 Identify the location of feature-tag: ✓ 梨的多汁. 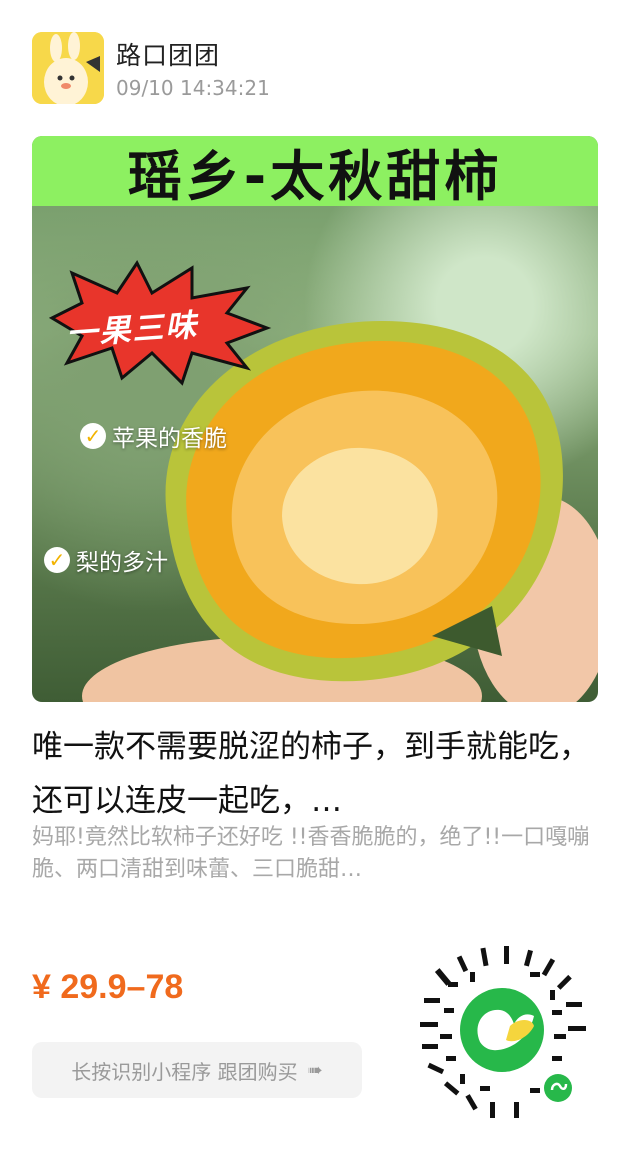
(106, 560).